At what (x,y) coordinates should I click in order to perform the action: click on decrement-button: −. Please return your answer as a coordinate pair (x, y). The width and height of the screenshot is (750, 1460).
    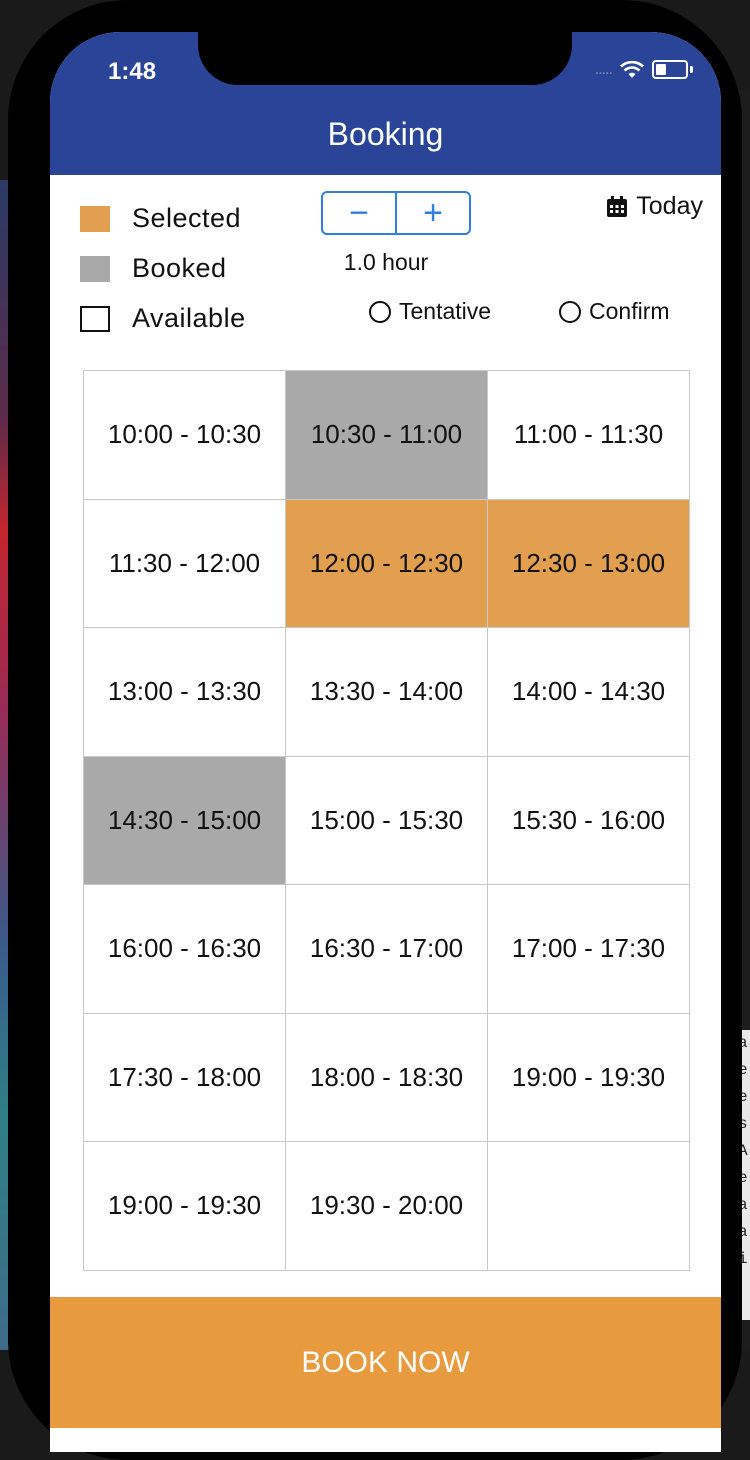
    Looking at the image, I should click on (359, 213).